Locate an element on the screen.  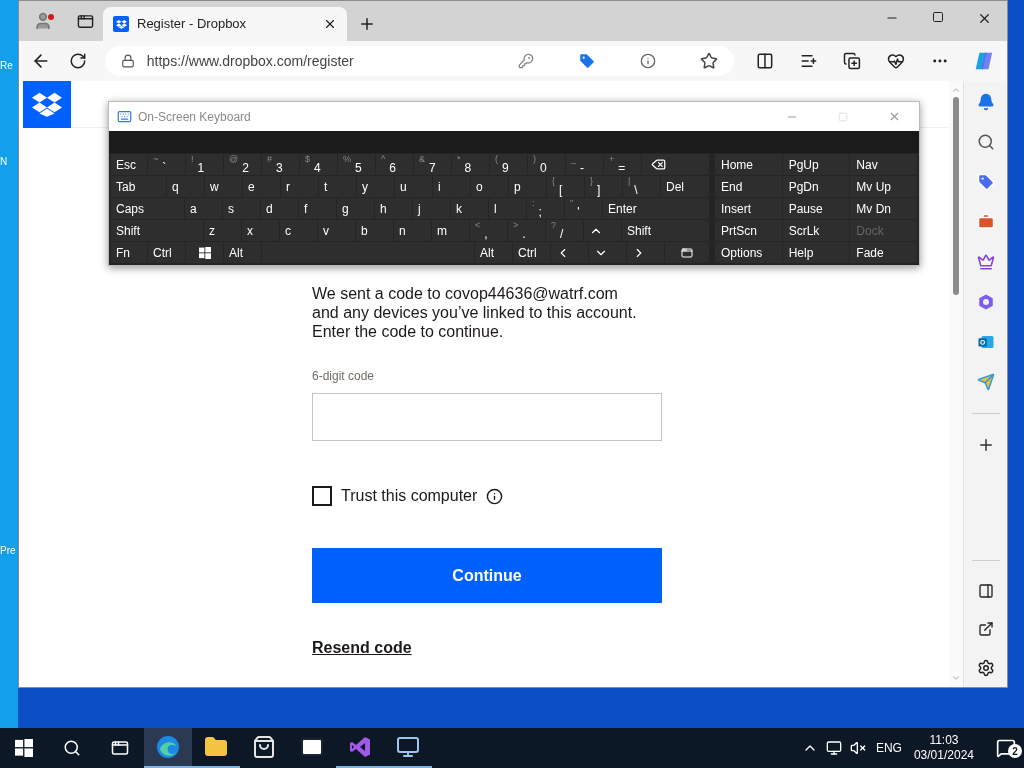
checkbox is located at coordinates (322, 496).